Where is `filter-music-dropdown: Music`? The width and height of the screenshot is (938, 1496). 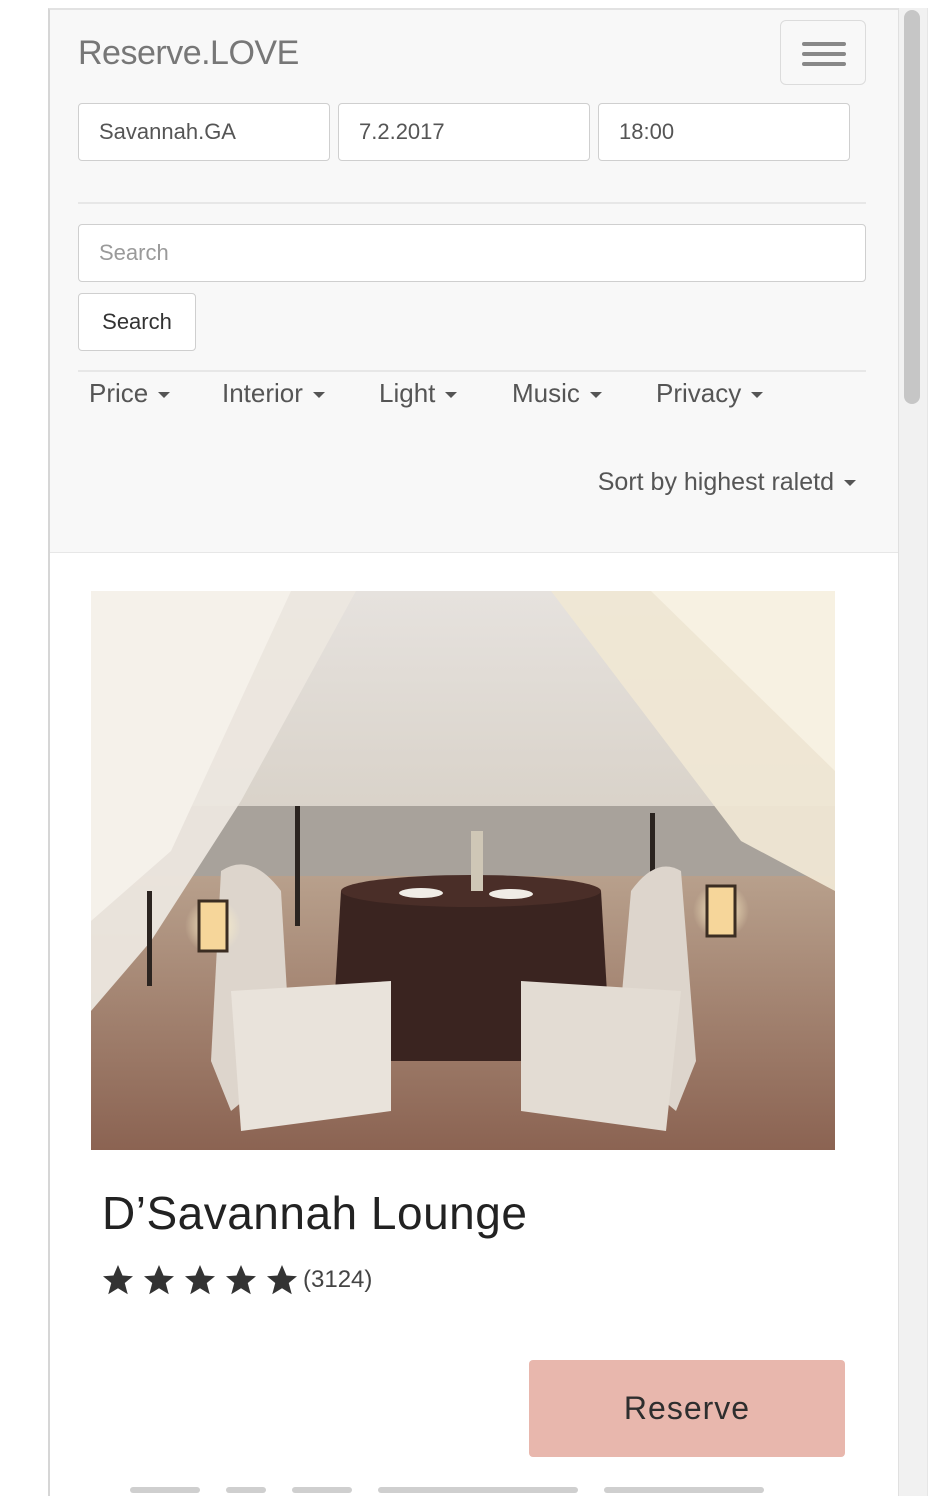 filter-music-dropdown: Music is located at coordinates (557, 393).